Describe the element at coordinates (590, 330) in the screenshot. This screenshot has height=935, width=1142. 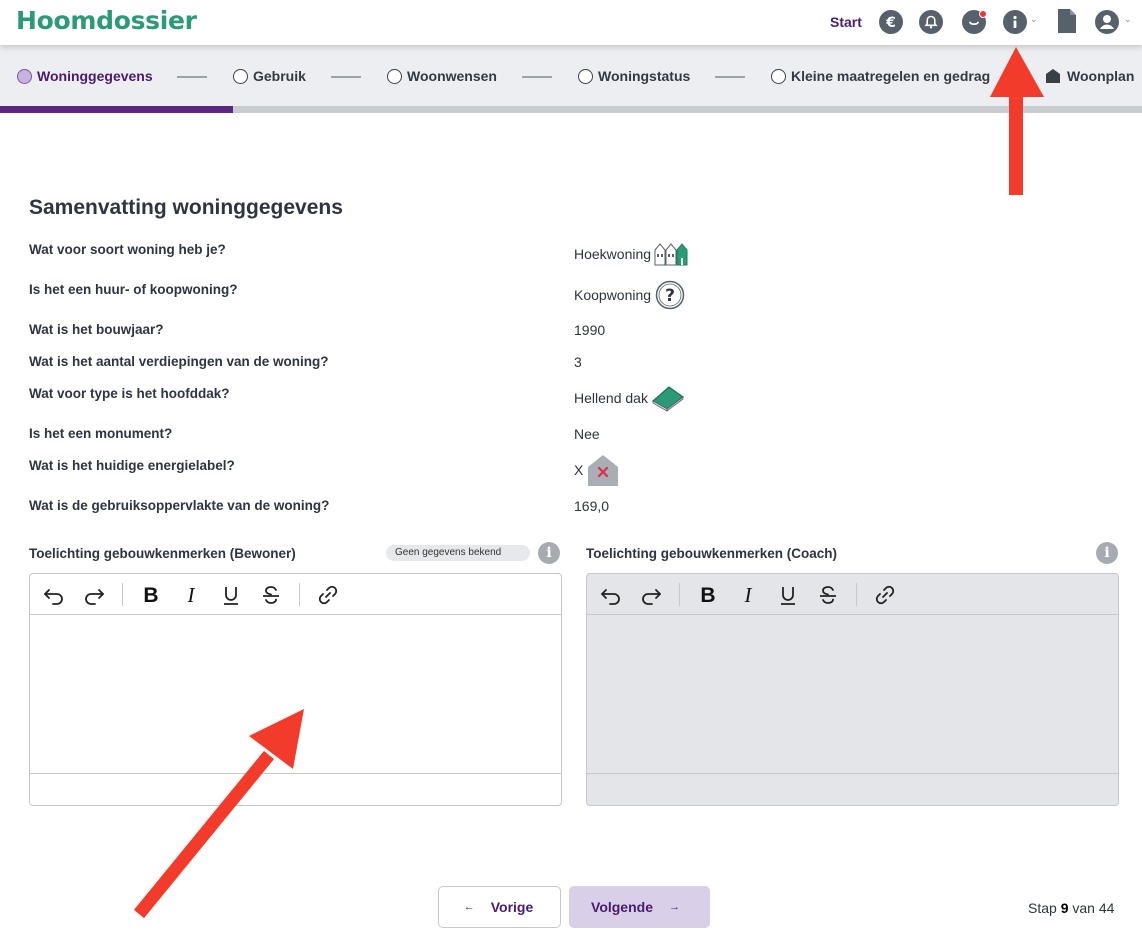
I see `answer-value: 1990` at that location.